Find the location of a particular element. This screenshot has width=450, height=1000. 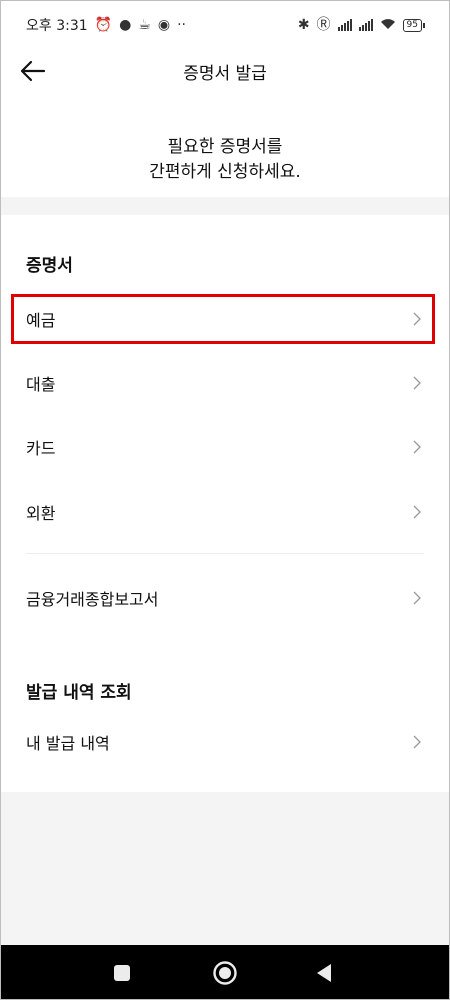

alarm-icon: ⏰ is located at coordinates (103, 25).